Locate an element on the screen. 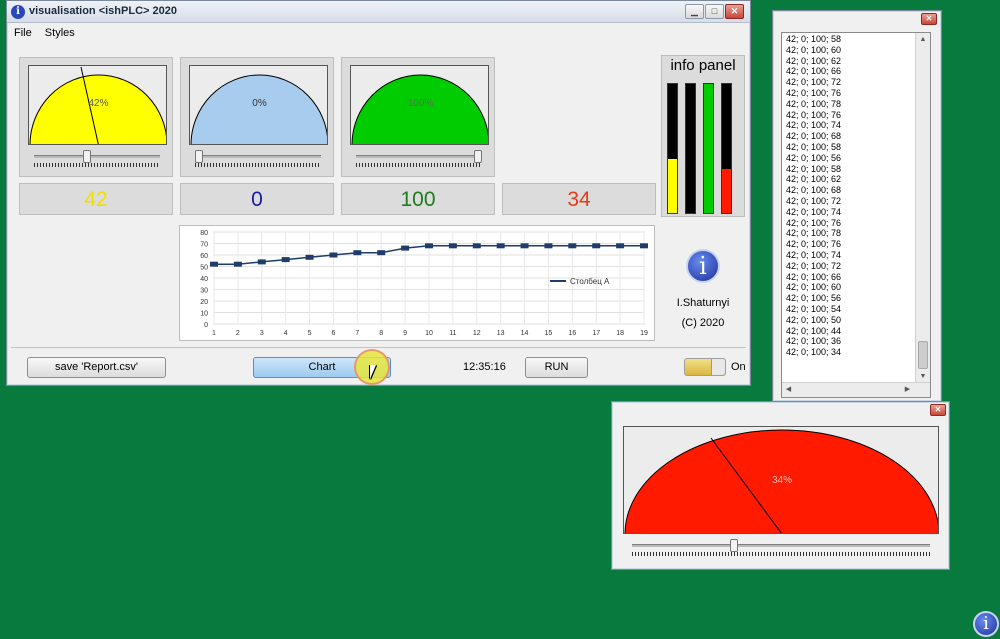 This screenshot has width=1000, height=639. gauge-2-label: 0% is located at coordinates (259, 103).